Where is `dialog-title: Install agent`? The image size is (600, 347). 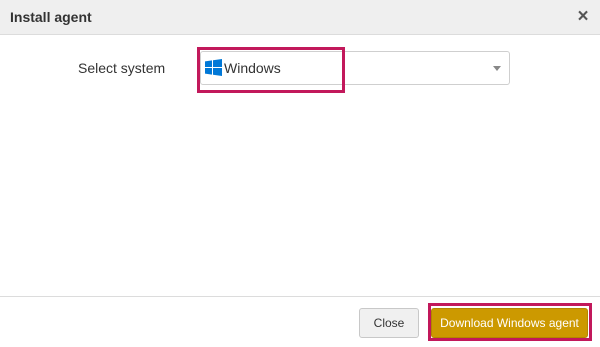
dialog-title: Install agent is located at coordinates (51, 17).